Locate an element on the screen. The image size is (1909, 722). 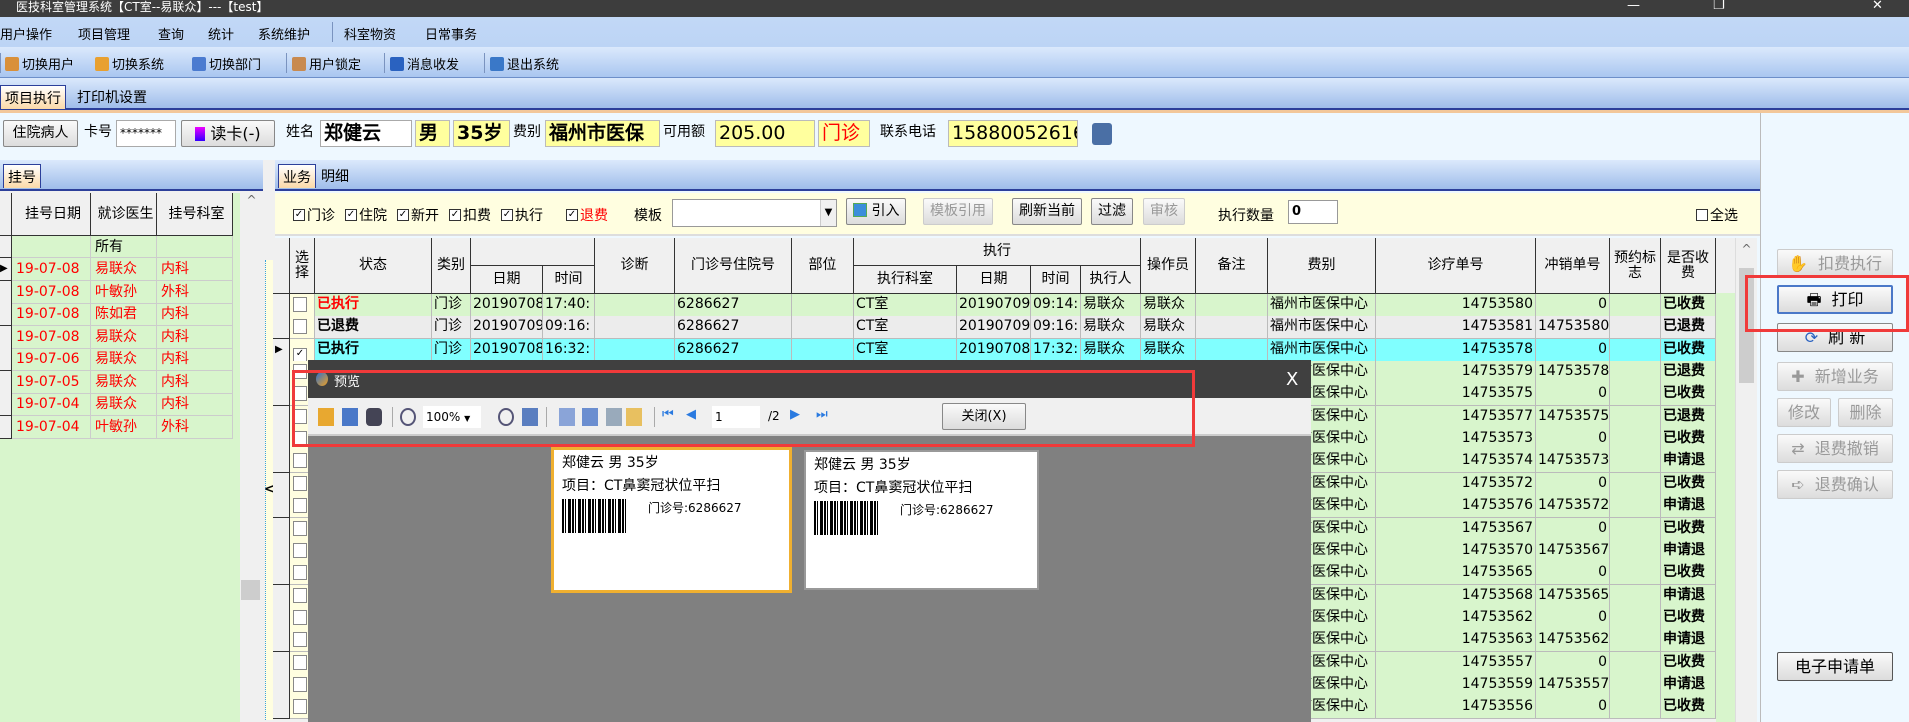
cell-etime: 17:32: is located at coordinates (1056, 350).